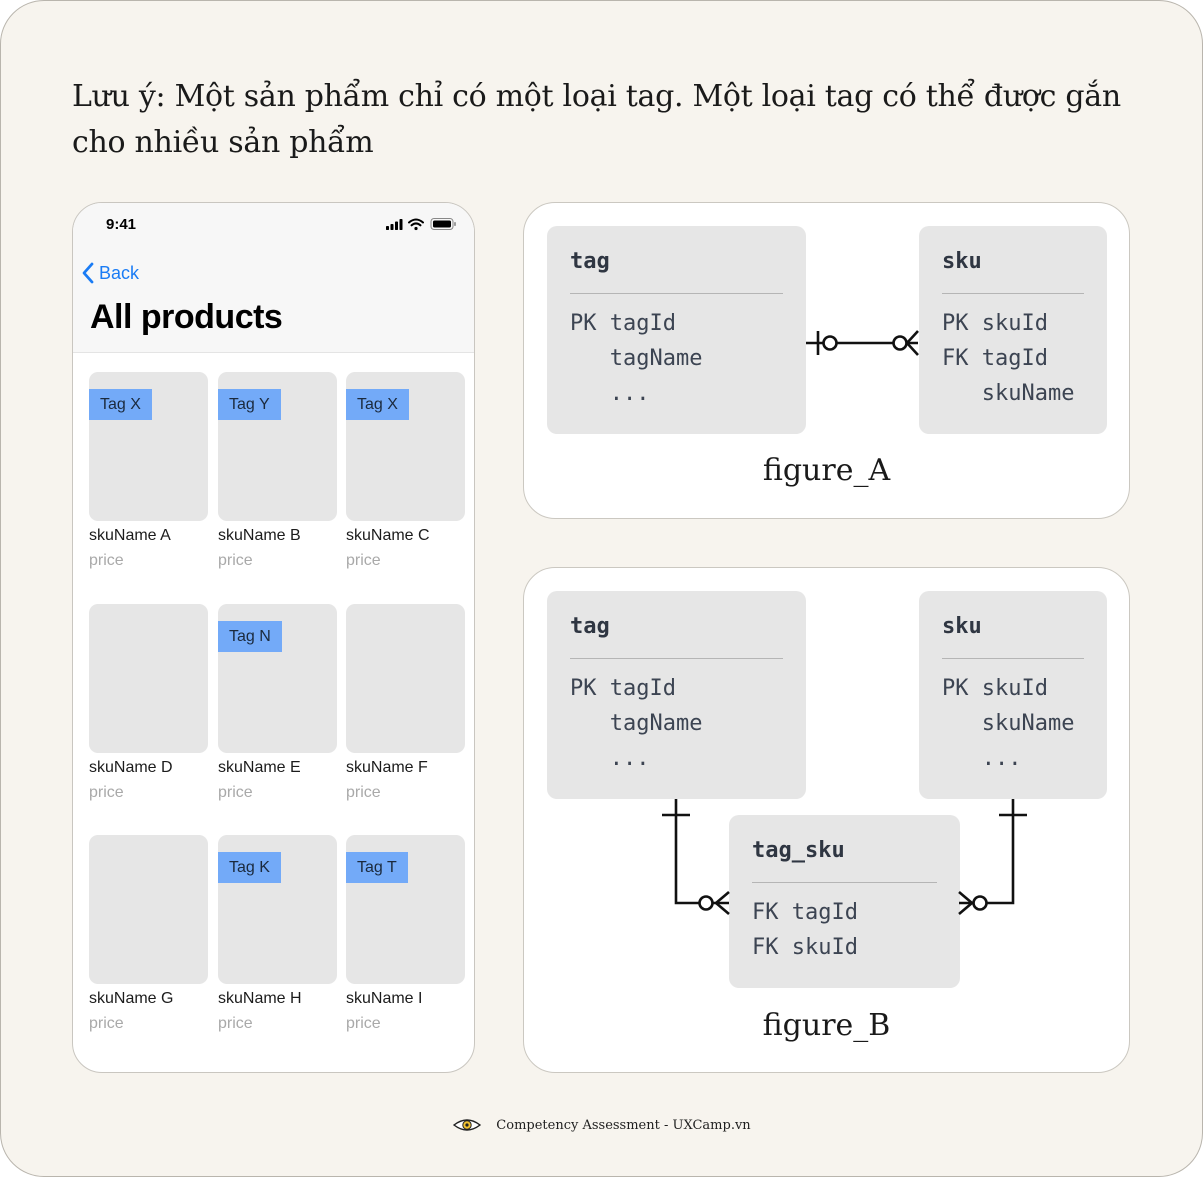 The height and width of the screenshot is (1177, 1203). What do you see at coordinates (273, 278) in the screenshot?
I see `navigation-bar: 9:41 Back All products` at bounding box center [273, 278].